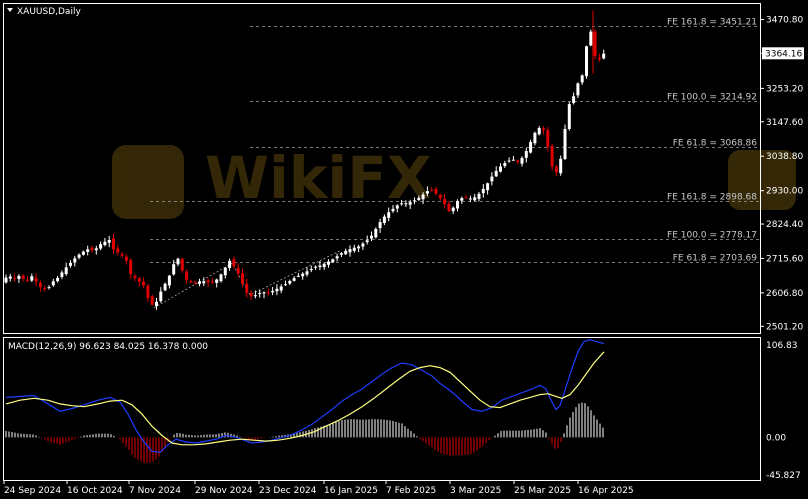  Describe the element at coordinates (712, 98) in the screenshot. I see `fib-label: FE 100.0 = 3214.92` at that location.